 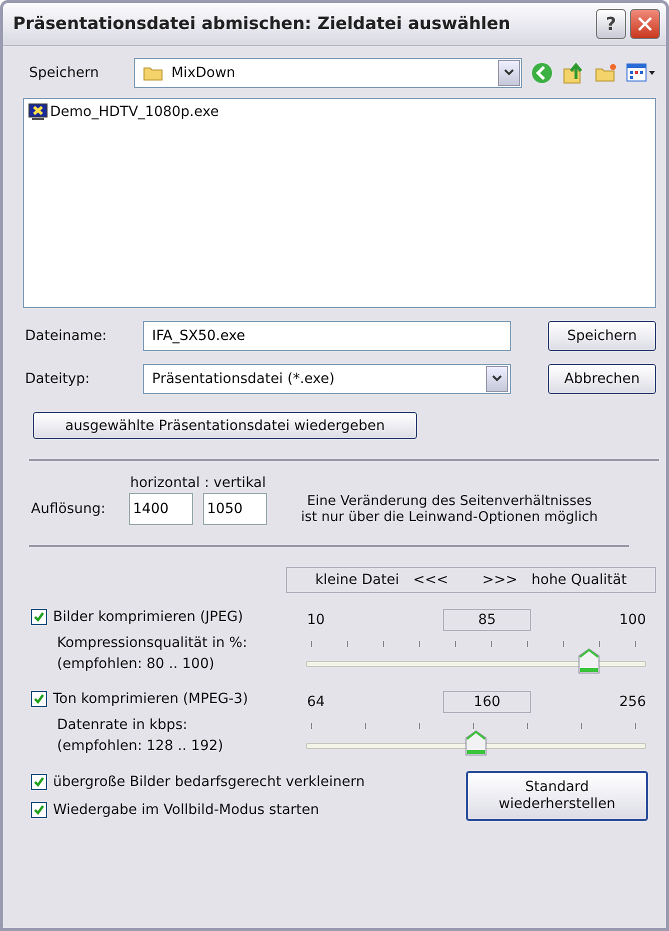 What do you see at coordinates (579, 580) in the screenshot?
I see `scale-right-label: hohe Qualität` at bounding box center [579, 580].